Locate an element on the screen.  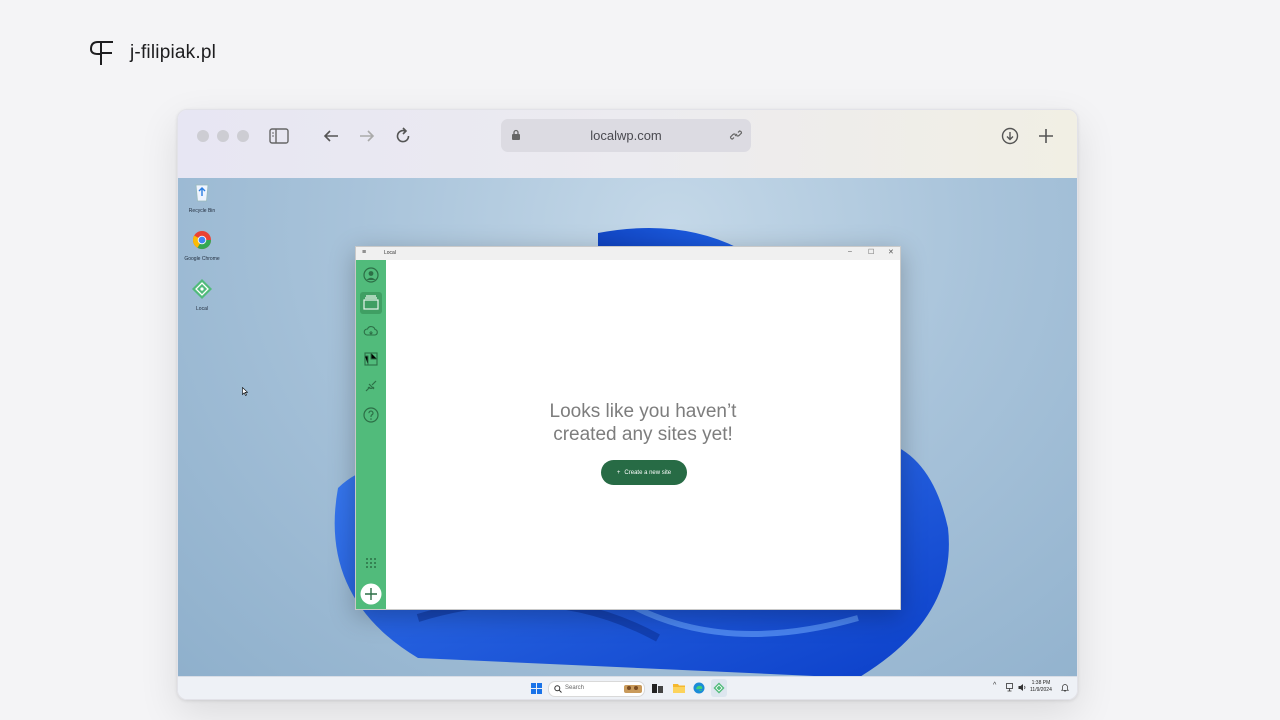
reload-icon is located at coordinates (403, 135).